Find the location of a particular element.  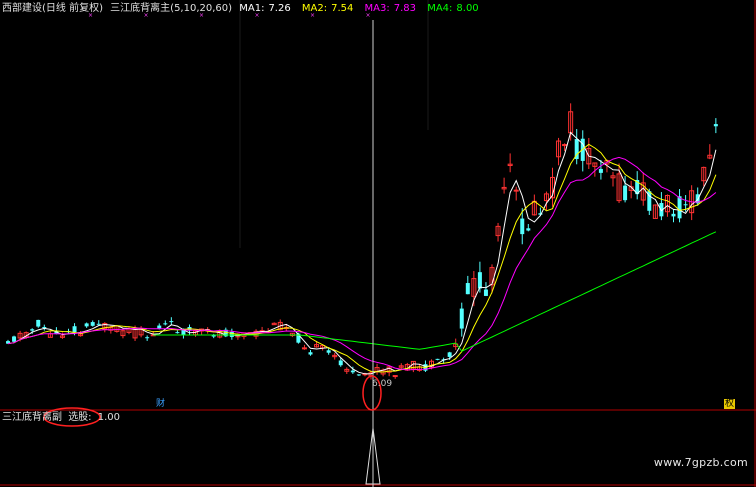

quan-marker: 权 is located at coordinates (730, 404).